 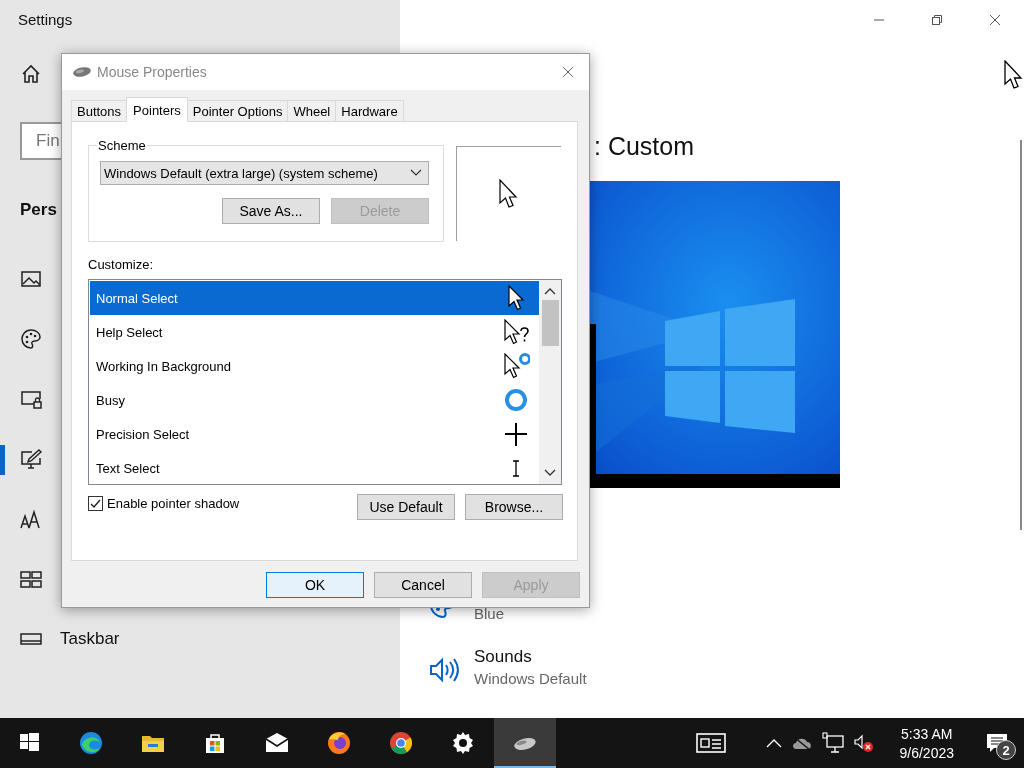 I want to click on window-title: Mouse Properties, so click(x=152, y=72).